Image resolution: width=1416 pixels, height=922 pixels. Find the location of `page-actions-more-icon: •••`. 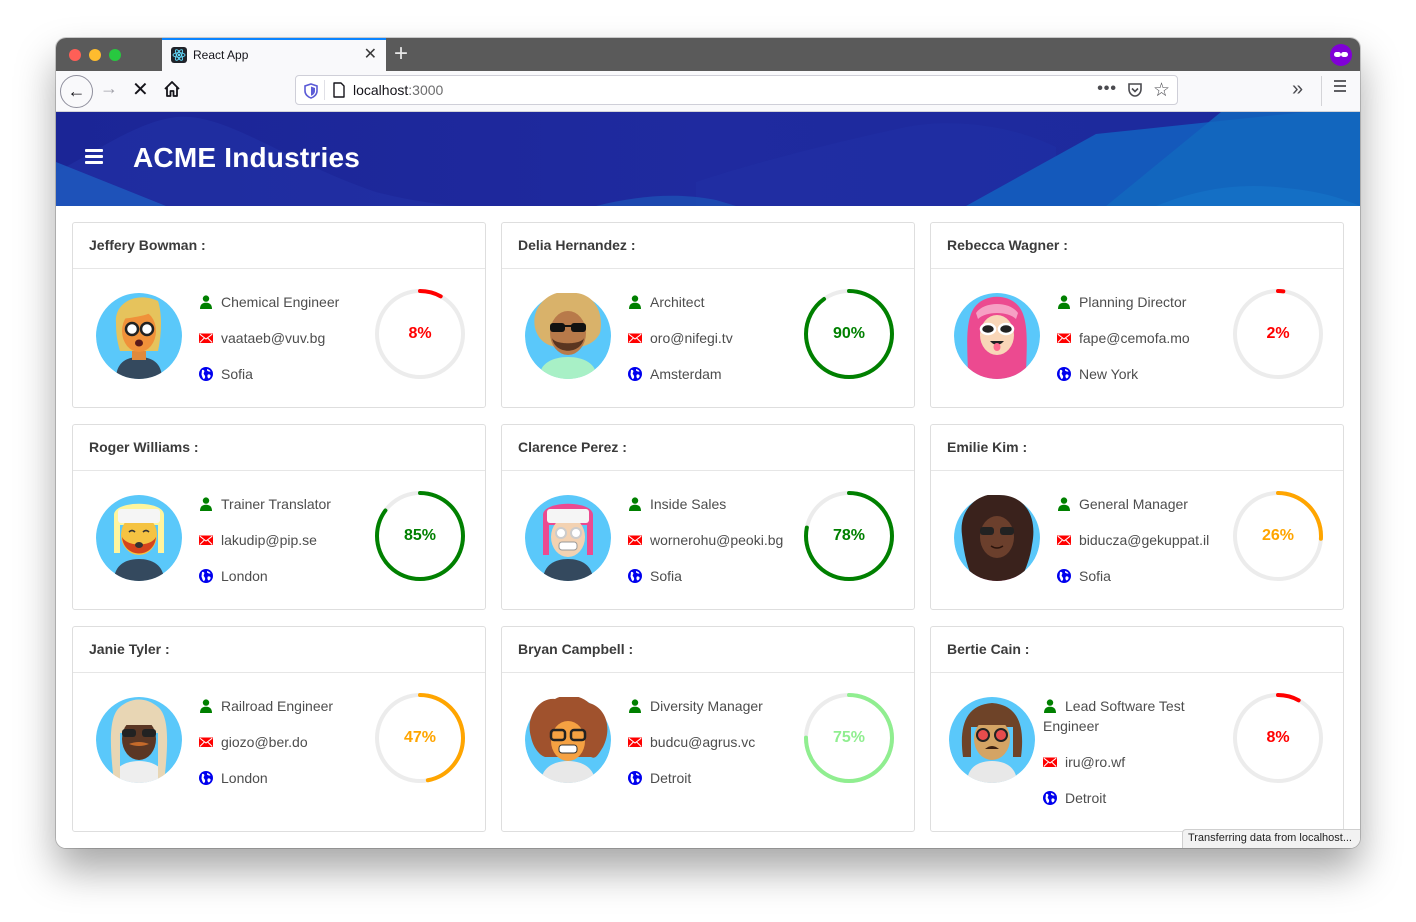

page-actions-more-icon: ••• is located at coordinates (1107, 89).